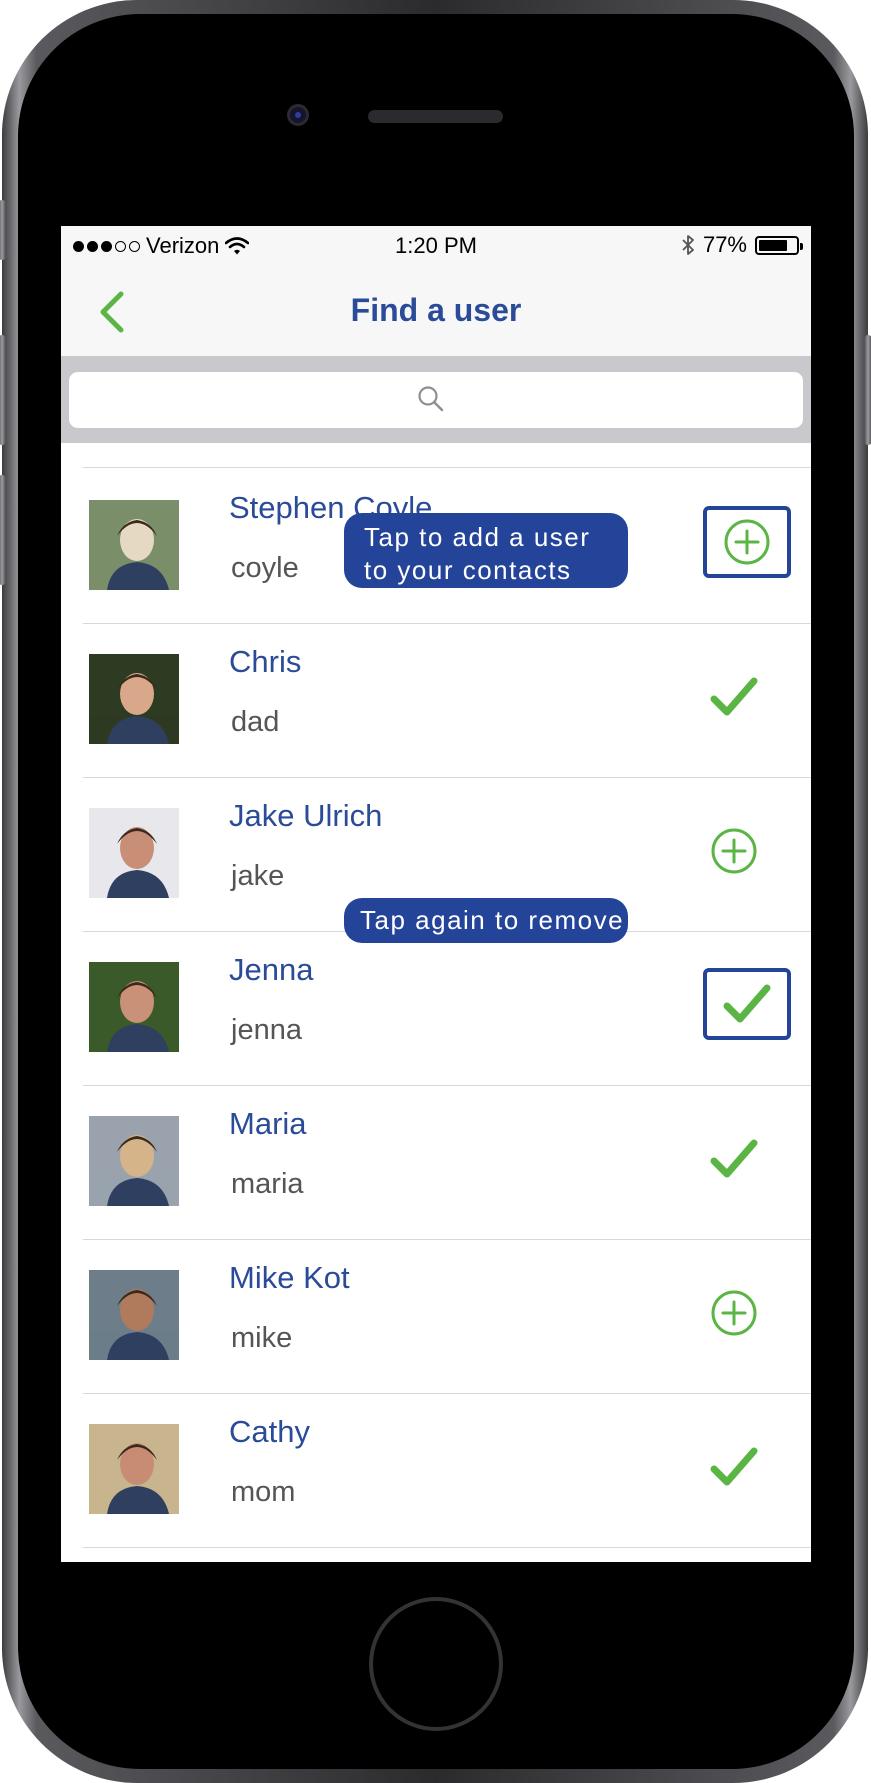 The width and height of the screenshot is (871, 1783). What do you see at coordinates (258, 876) in the screenshot?
I see `user-handle: jake` at bounding box center [258, 876].